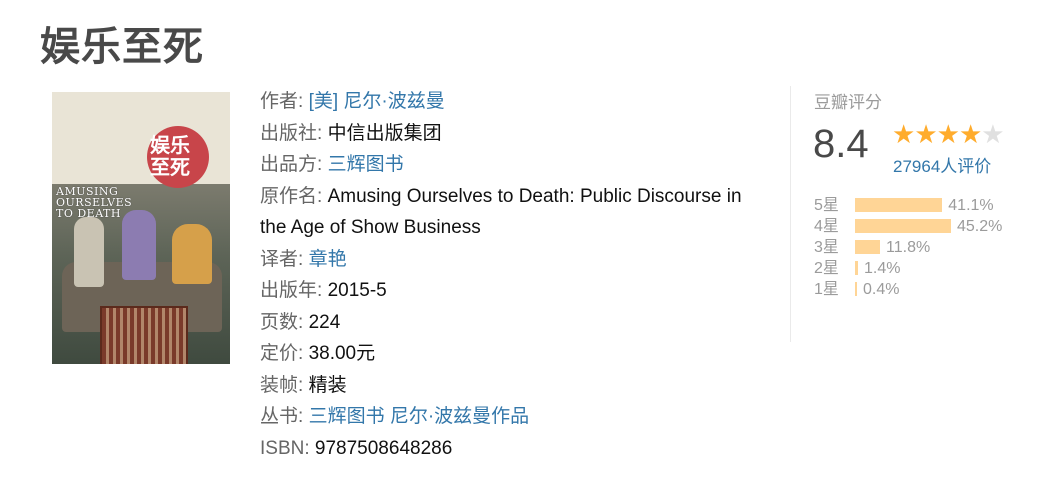  Describe the element at coordinates (882, 268) in the screenshot. I see `rating-bar-percent: 1.4%` at that location.